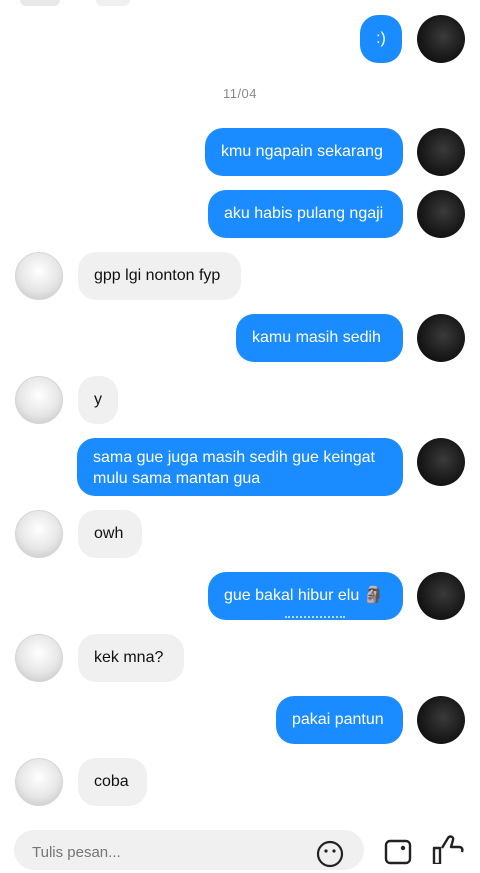 This screenshot has width=480, height=873. I want to click on message-composer, so click(189, 850).